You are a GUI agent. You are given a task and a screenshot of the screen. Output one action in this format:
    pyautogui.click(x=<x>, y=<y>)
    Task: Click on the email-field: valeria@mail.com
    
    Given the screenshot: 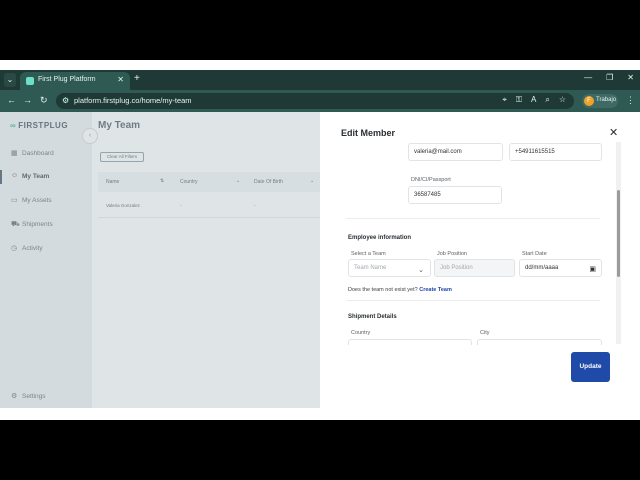 What is the action you would take?
    pyautogui.click(x=455, y=152)
    